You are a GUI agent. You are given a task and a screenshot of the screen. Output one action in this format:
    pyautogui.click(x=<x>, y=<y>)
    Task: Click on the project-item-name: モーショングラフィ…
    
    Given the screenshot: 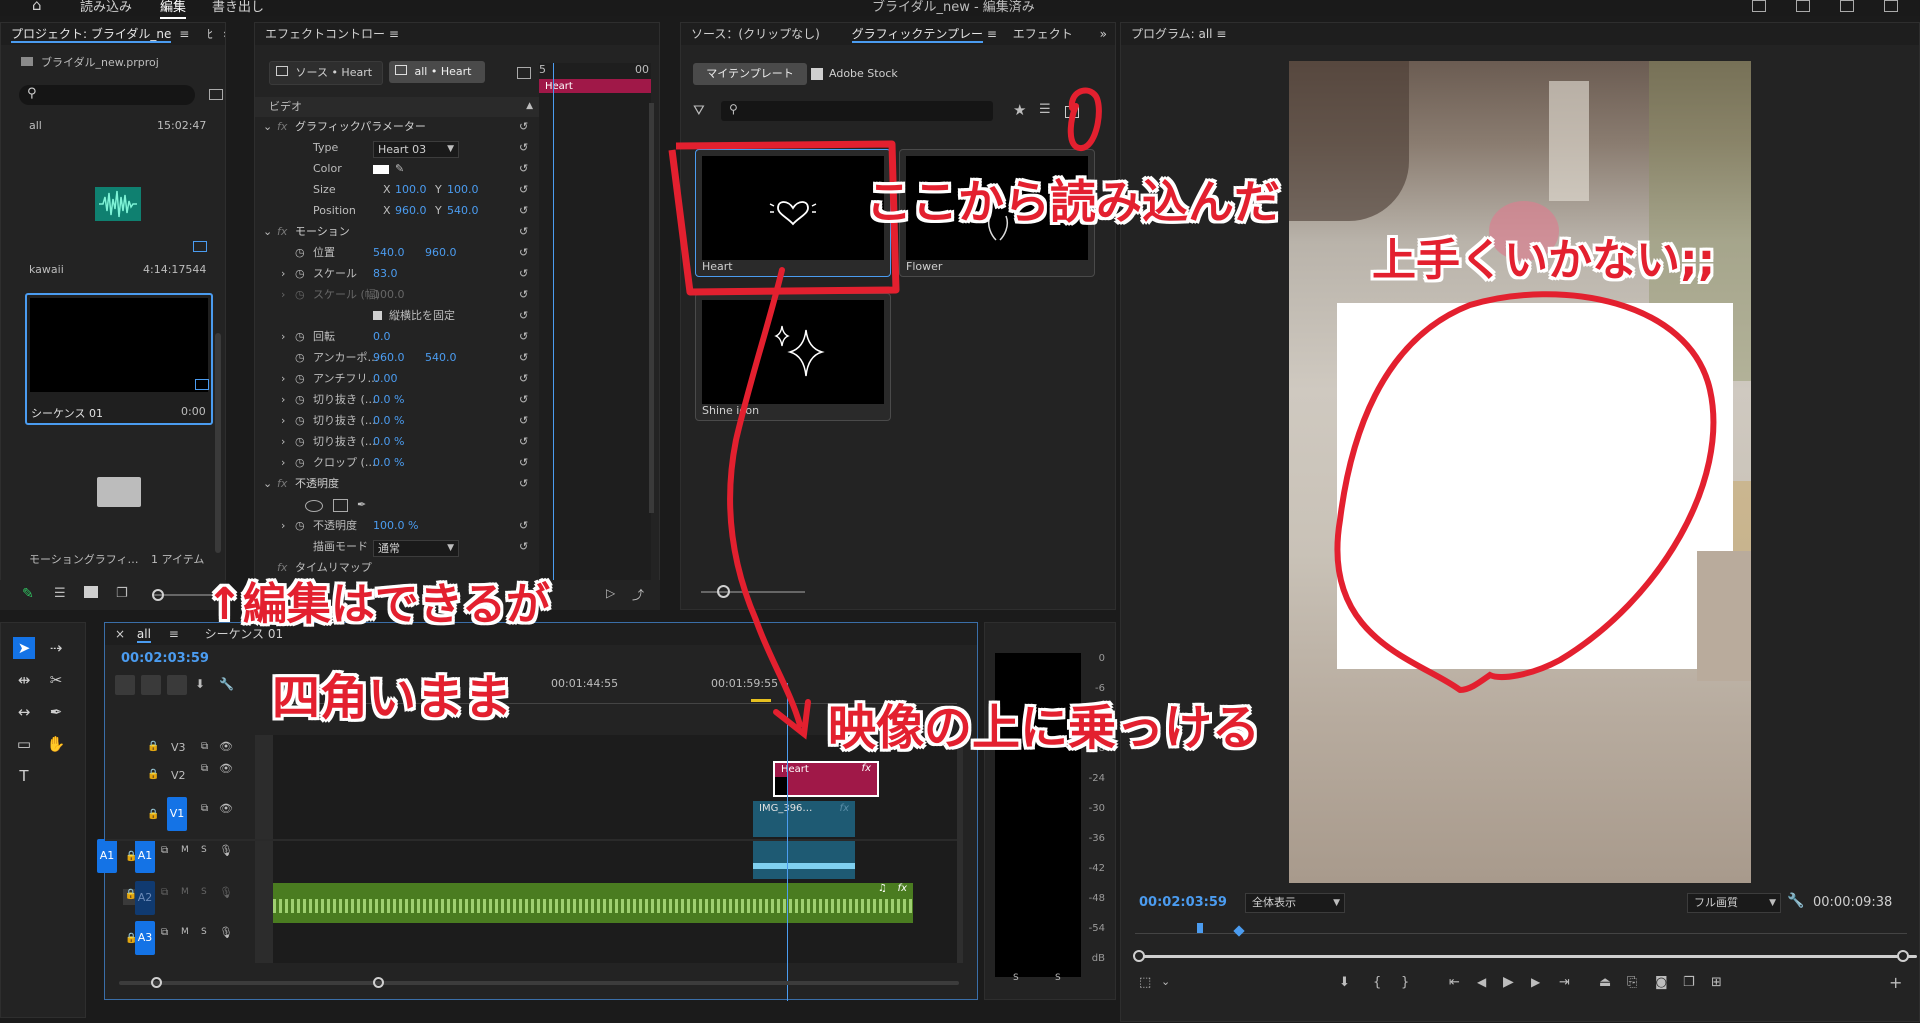 What is the action you would take?
    pyautogui.click(x=84, y=559)
    